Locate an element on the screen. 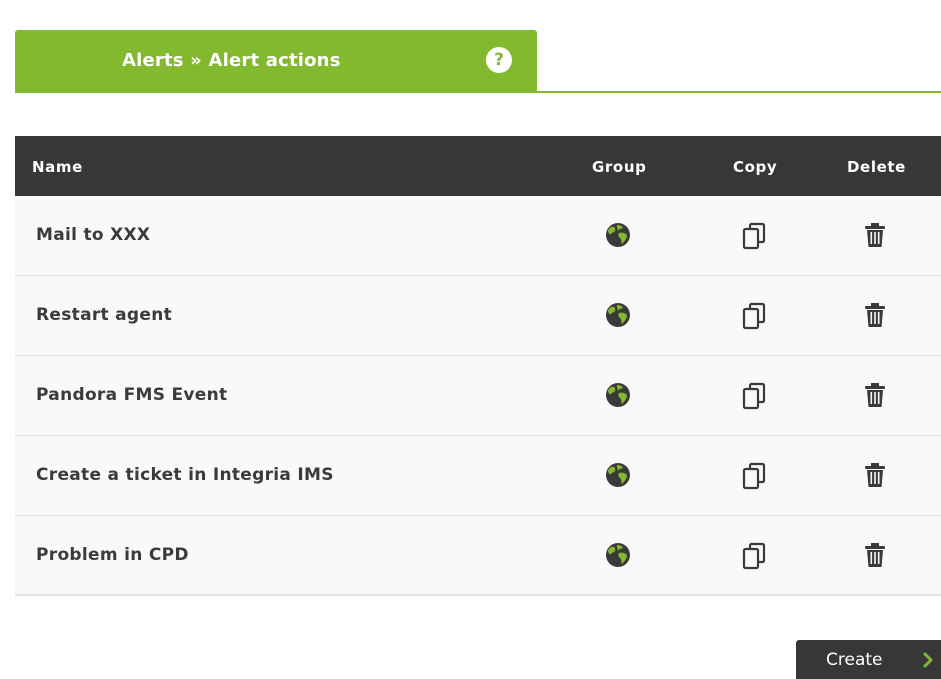 The width and height of the screenshot is (941, 679). header-divider is located at coordinates (478, 92).